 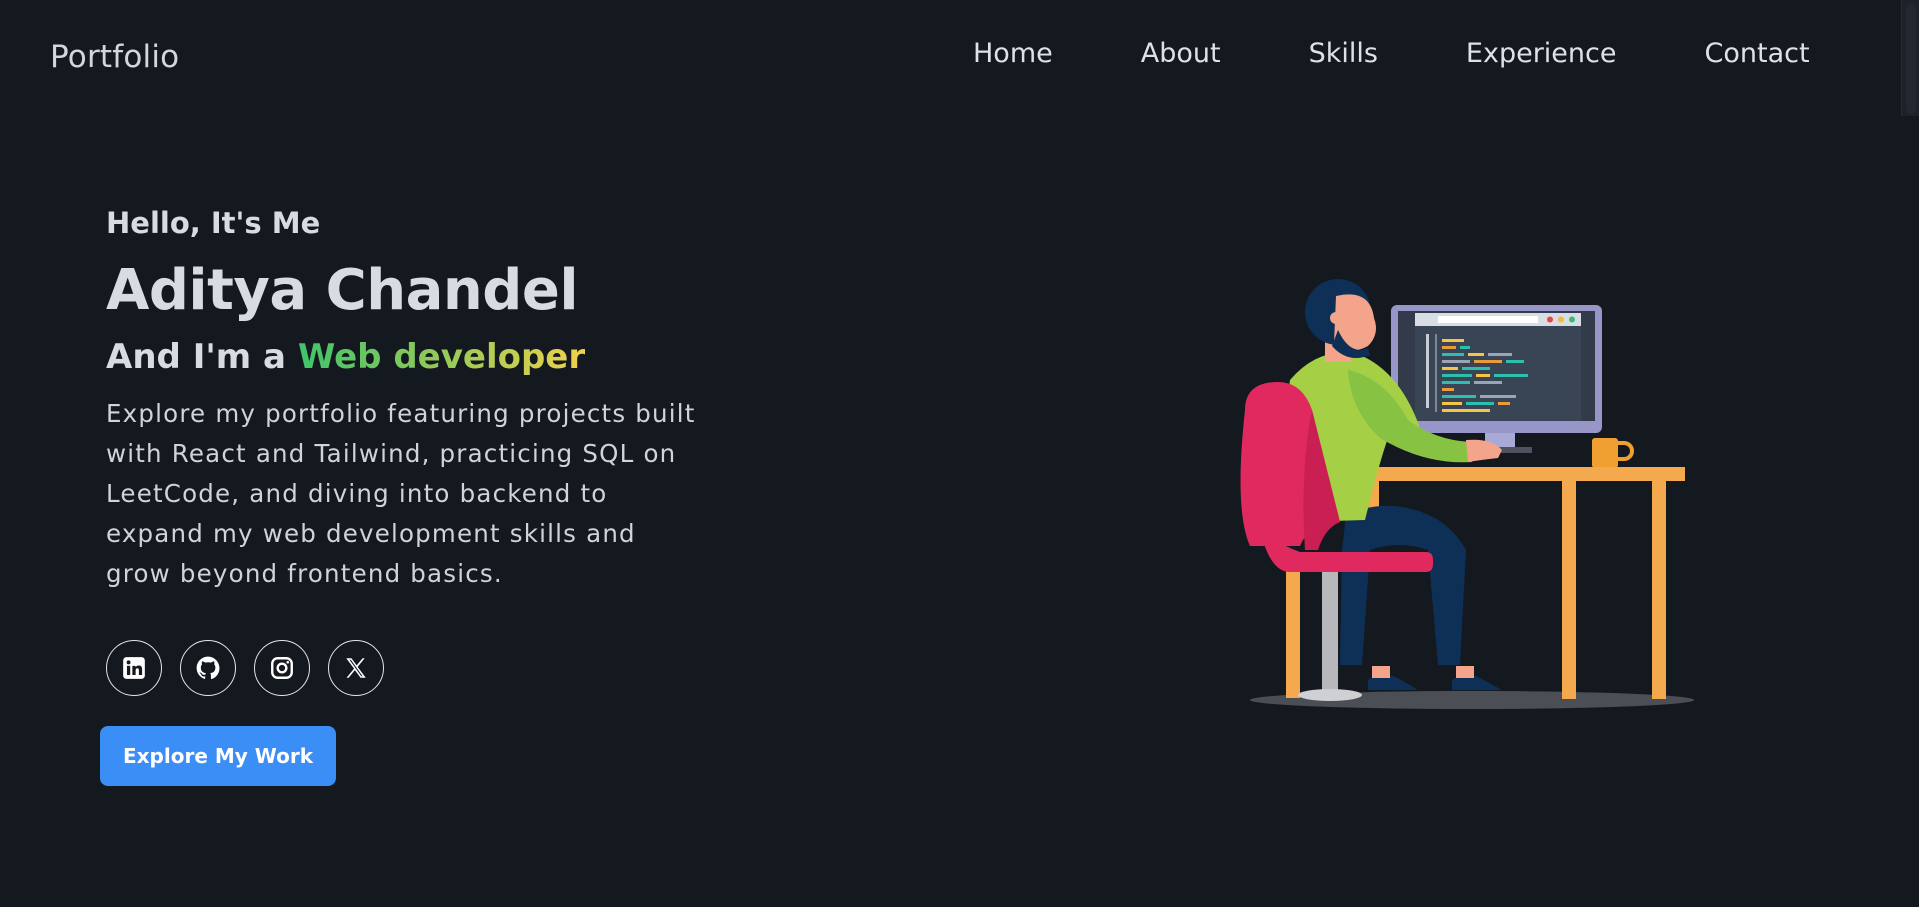 I want to click on linkedin-icon, so click(x=134, y=668).